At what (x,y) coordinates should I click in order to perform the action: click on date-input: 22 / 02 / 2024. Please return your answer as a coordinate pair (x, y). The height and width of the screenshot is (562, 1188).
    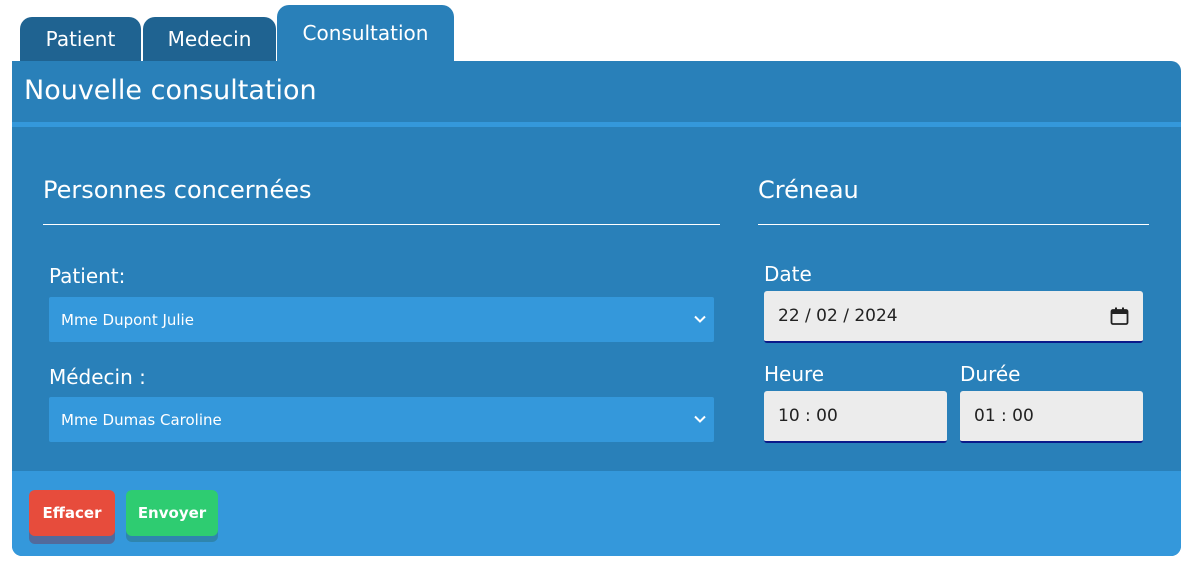
    Looking at the image, I should click on (953, 317).